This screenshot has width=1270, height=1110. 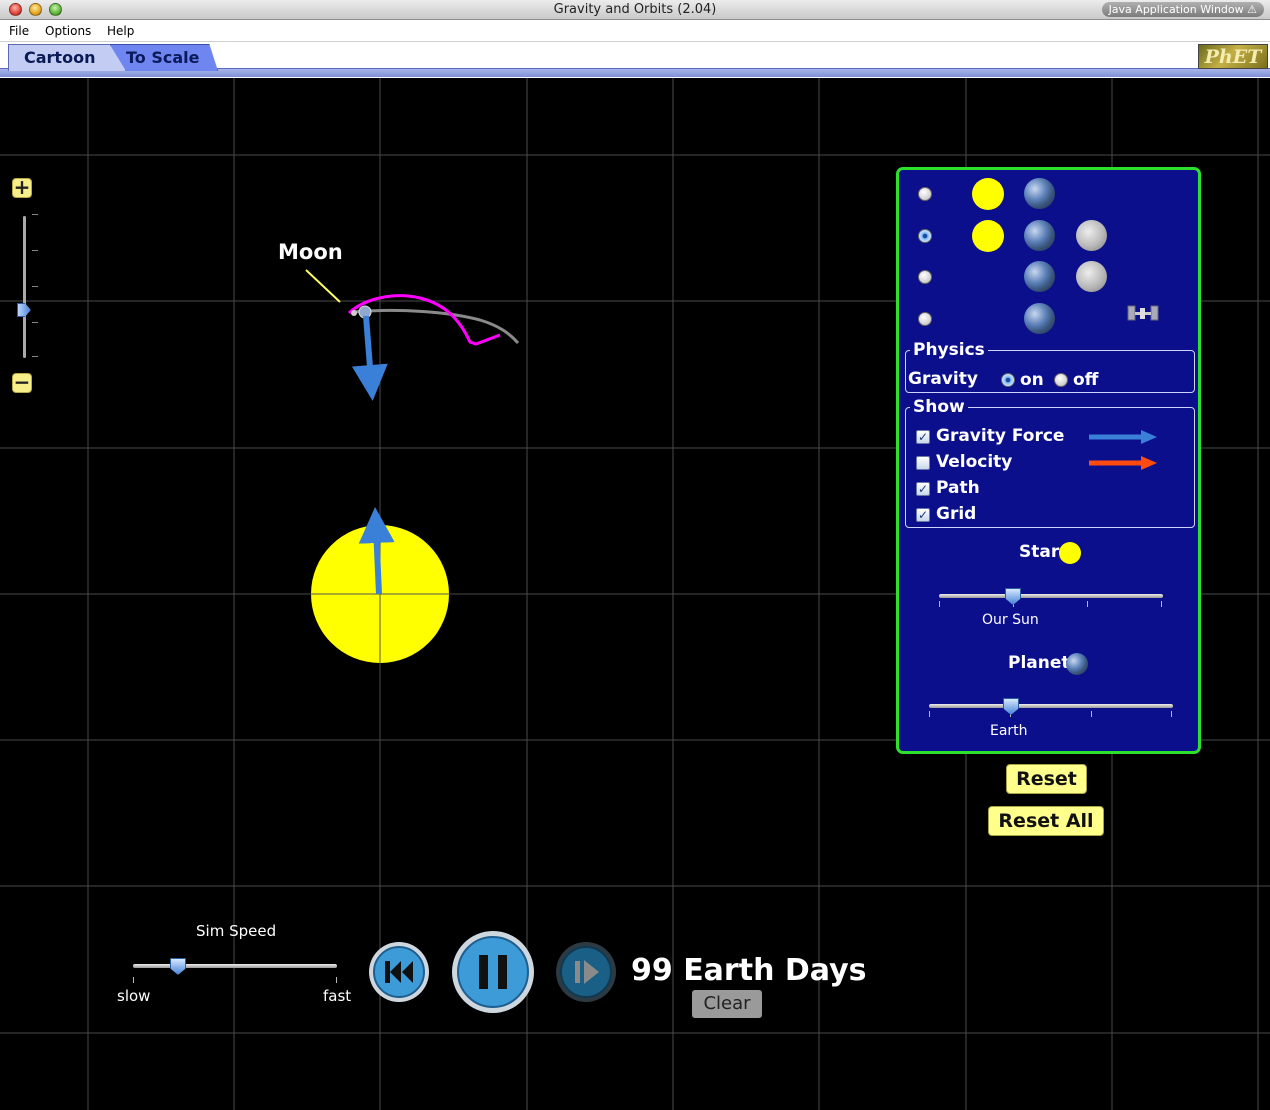 What do you see at coordinates (493, 972) in the screenshot?
I see `pause-button` at bounding box center [493, 972].